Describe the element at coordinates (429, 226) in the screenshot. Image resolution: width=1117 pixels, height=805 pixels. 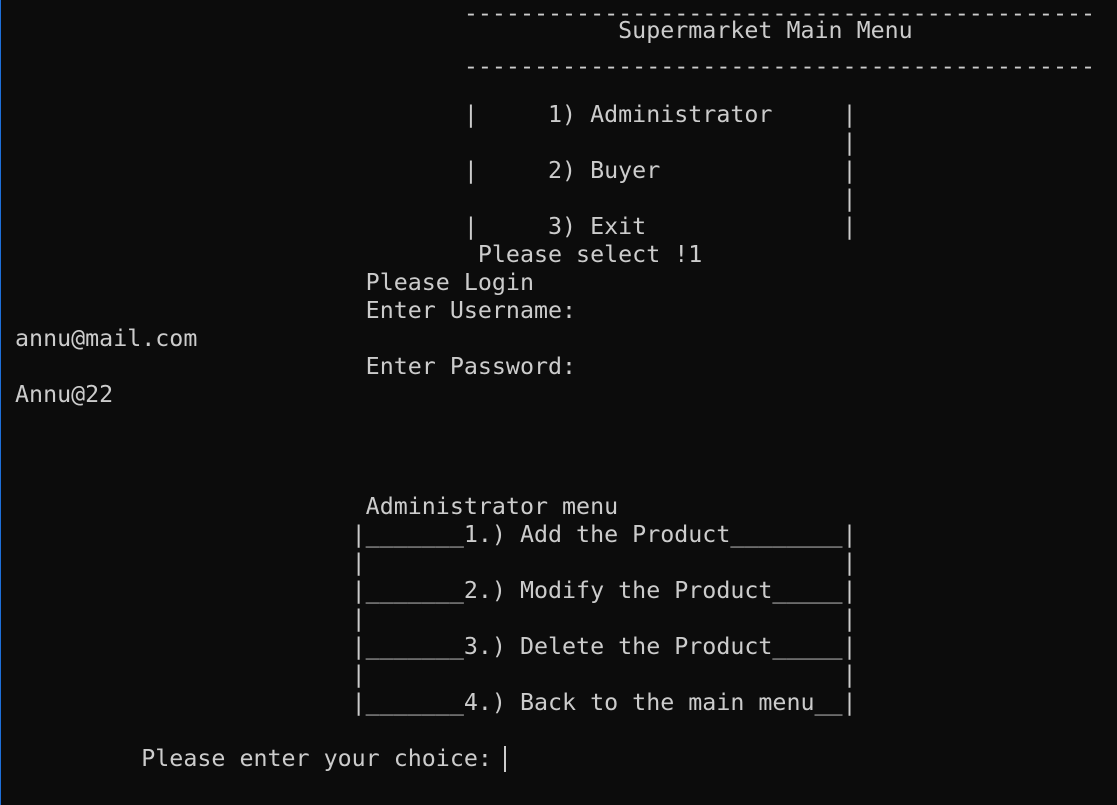
I see `menu-option-exit: | 3) Exit |` at that location.